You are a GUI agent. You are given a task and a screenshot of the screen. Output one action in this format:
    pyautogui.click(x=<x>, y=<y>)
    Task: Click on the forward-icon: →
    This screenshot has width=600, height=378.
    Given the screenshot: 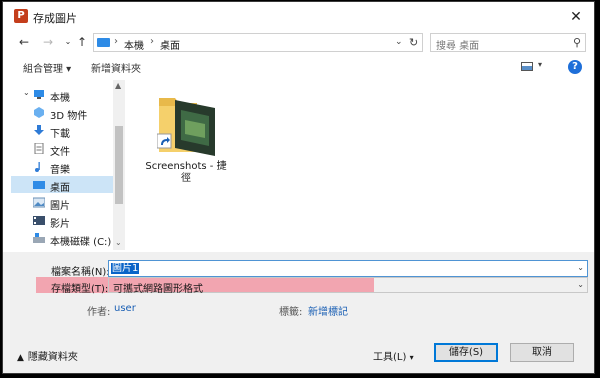 What is the action you would take?
    pyautogui.click(x=48, y=42)
    